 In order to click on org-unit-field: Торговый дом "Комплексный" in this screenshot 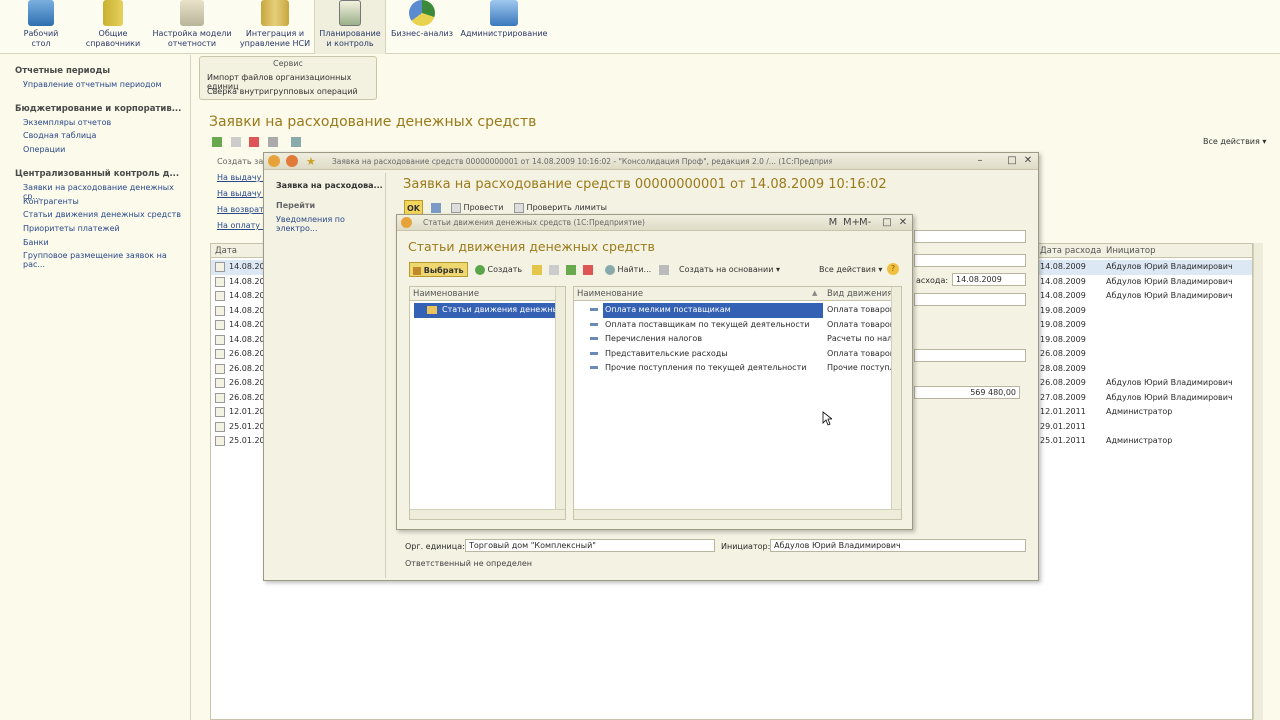, I will do `click(590, 545)`.